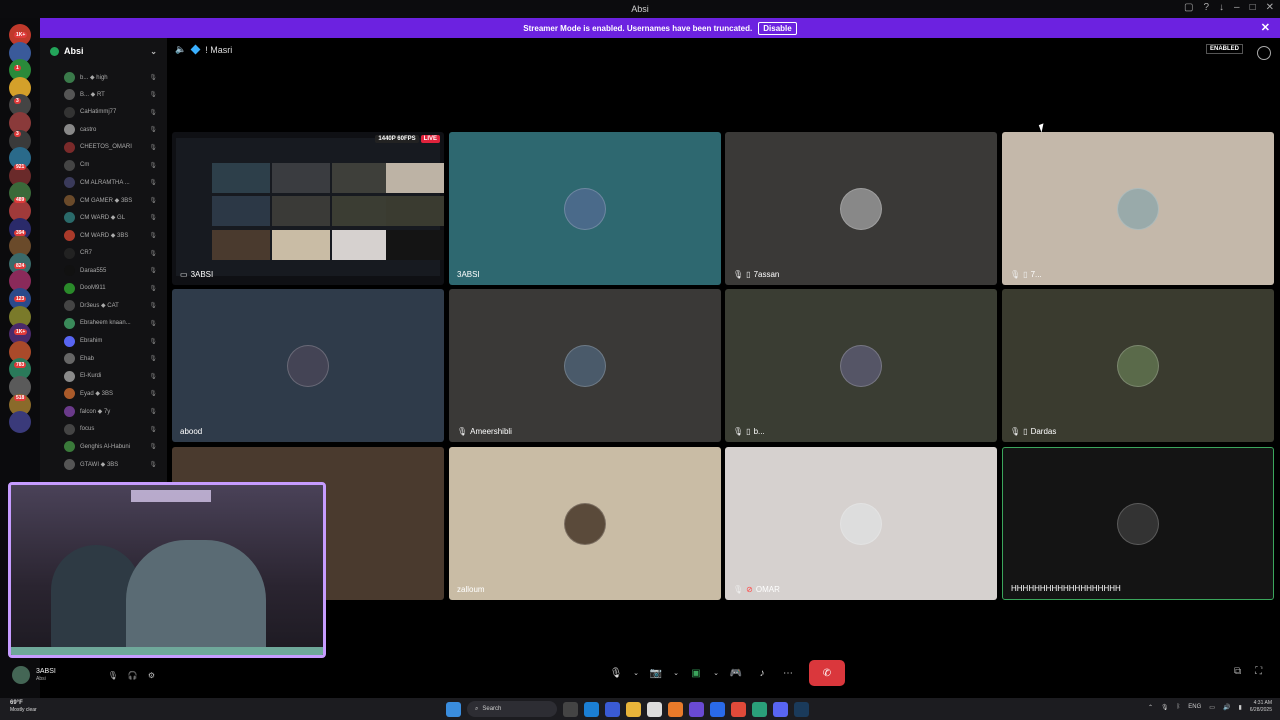 The height and width of the screenshot is (720, 1280). I want to click on member-item: falcon ◆ 7y 🎙, so click(103, 411).